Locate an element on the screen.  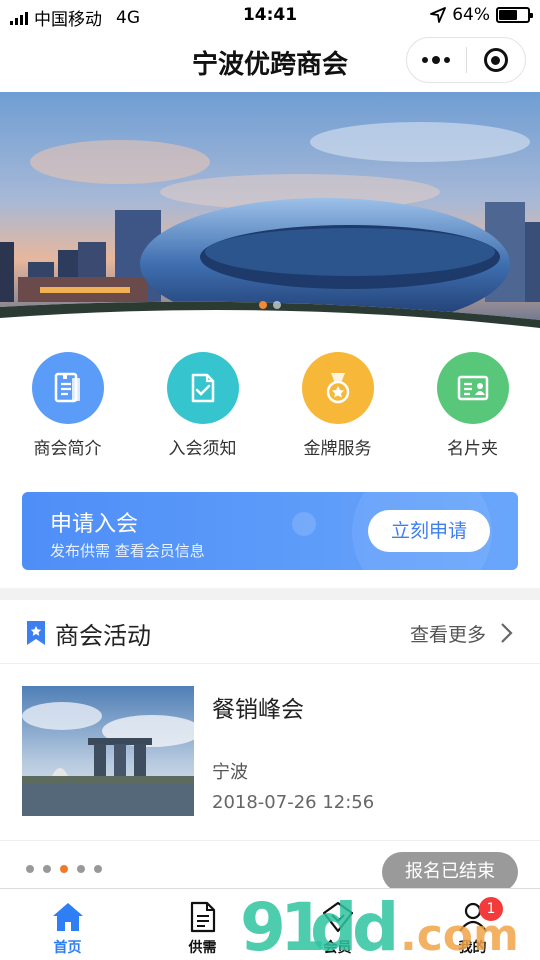
tab-home: 首页 is located at coordinates (67, 924).